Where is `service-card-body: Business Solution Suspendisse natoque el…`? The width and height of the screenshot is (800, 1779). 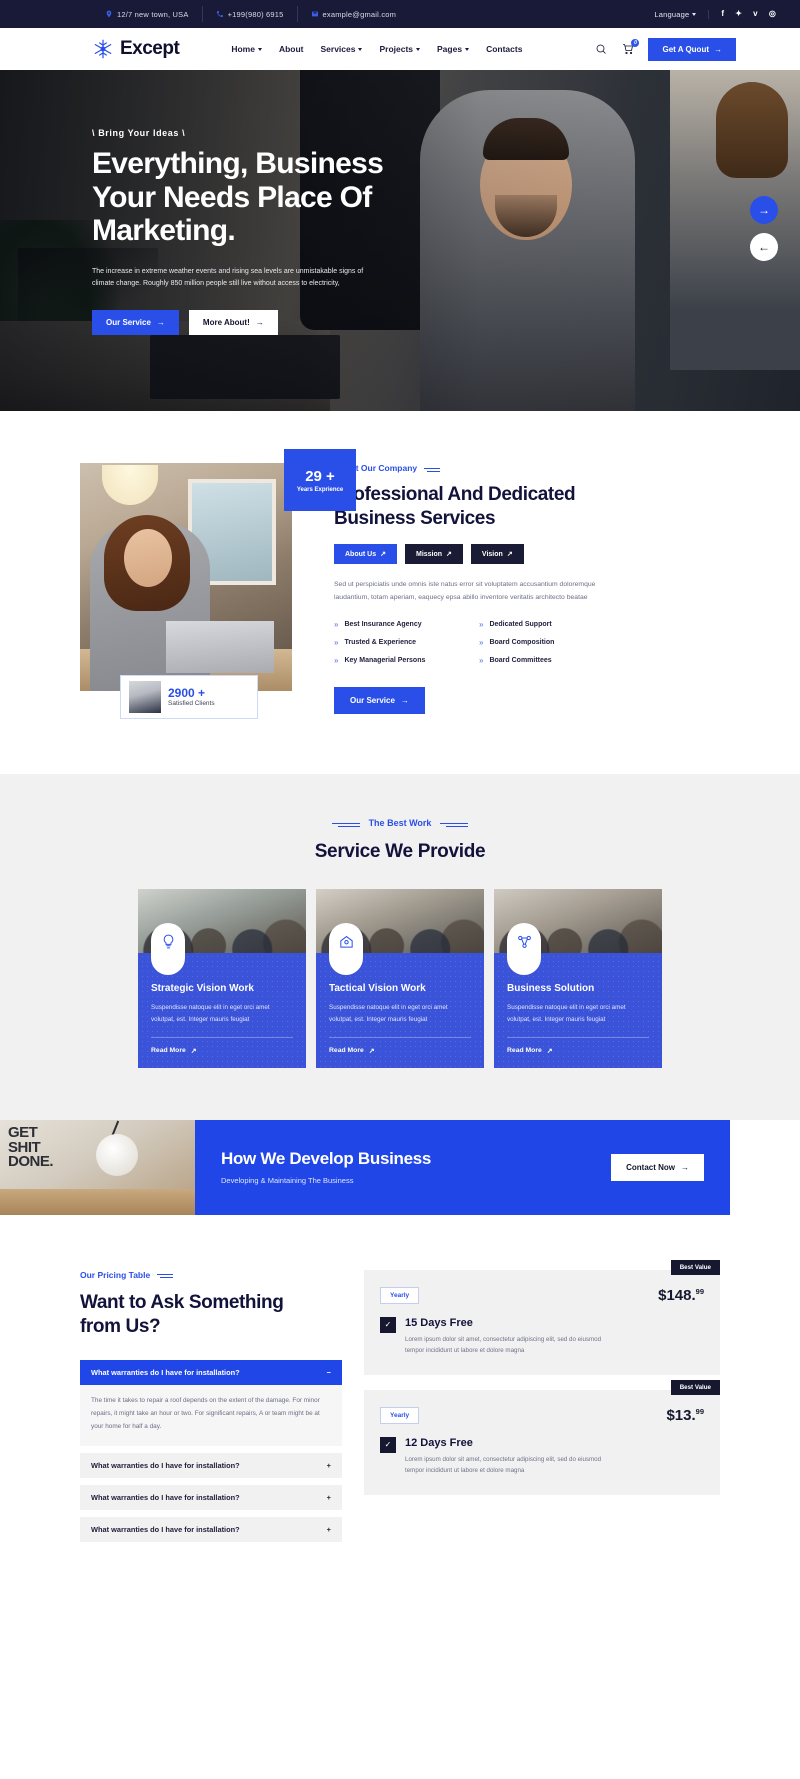 service-card-body: Business Solution Suspendisse natoque el… is located at coordinates (578, 995).